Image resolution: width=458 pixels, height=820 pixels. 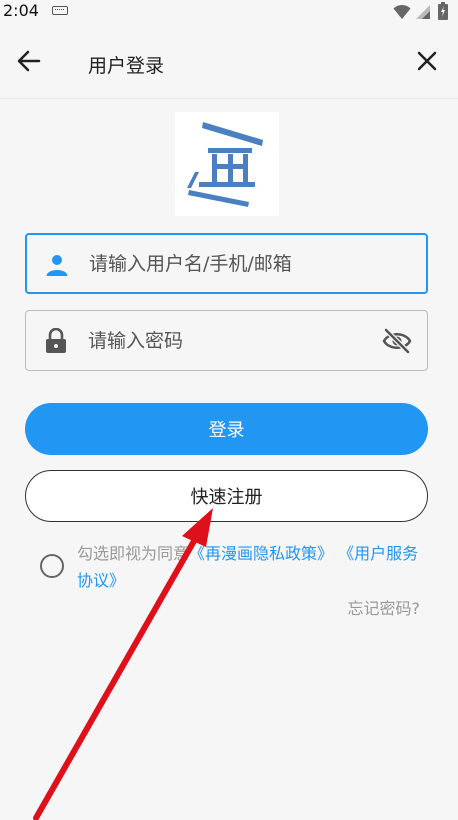 I want to click on agreement-text: 勾选即视为同意《再漫画隐私政策》 《用户服务协议》, so click(x=252, y=567).